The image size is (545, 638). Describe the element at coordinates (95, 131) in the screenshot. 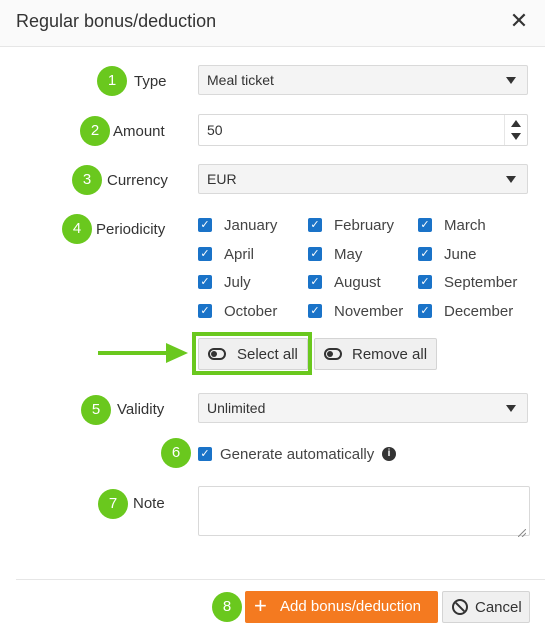

I see `step-badge-amount: 2` at that location.